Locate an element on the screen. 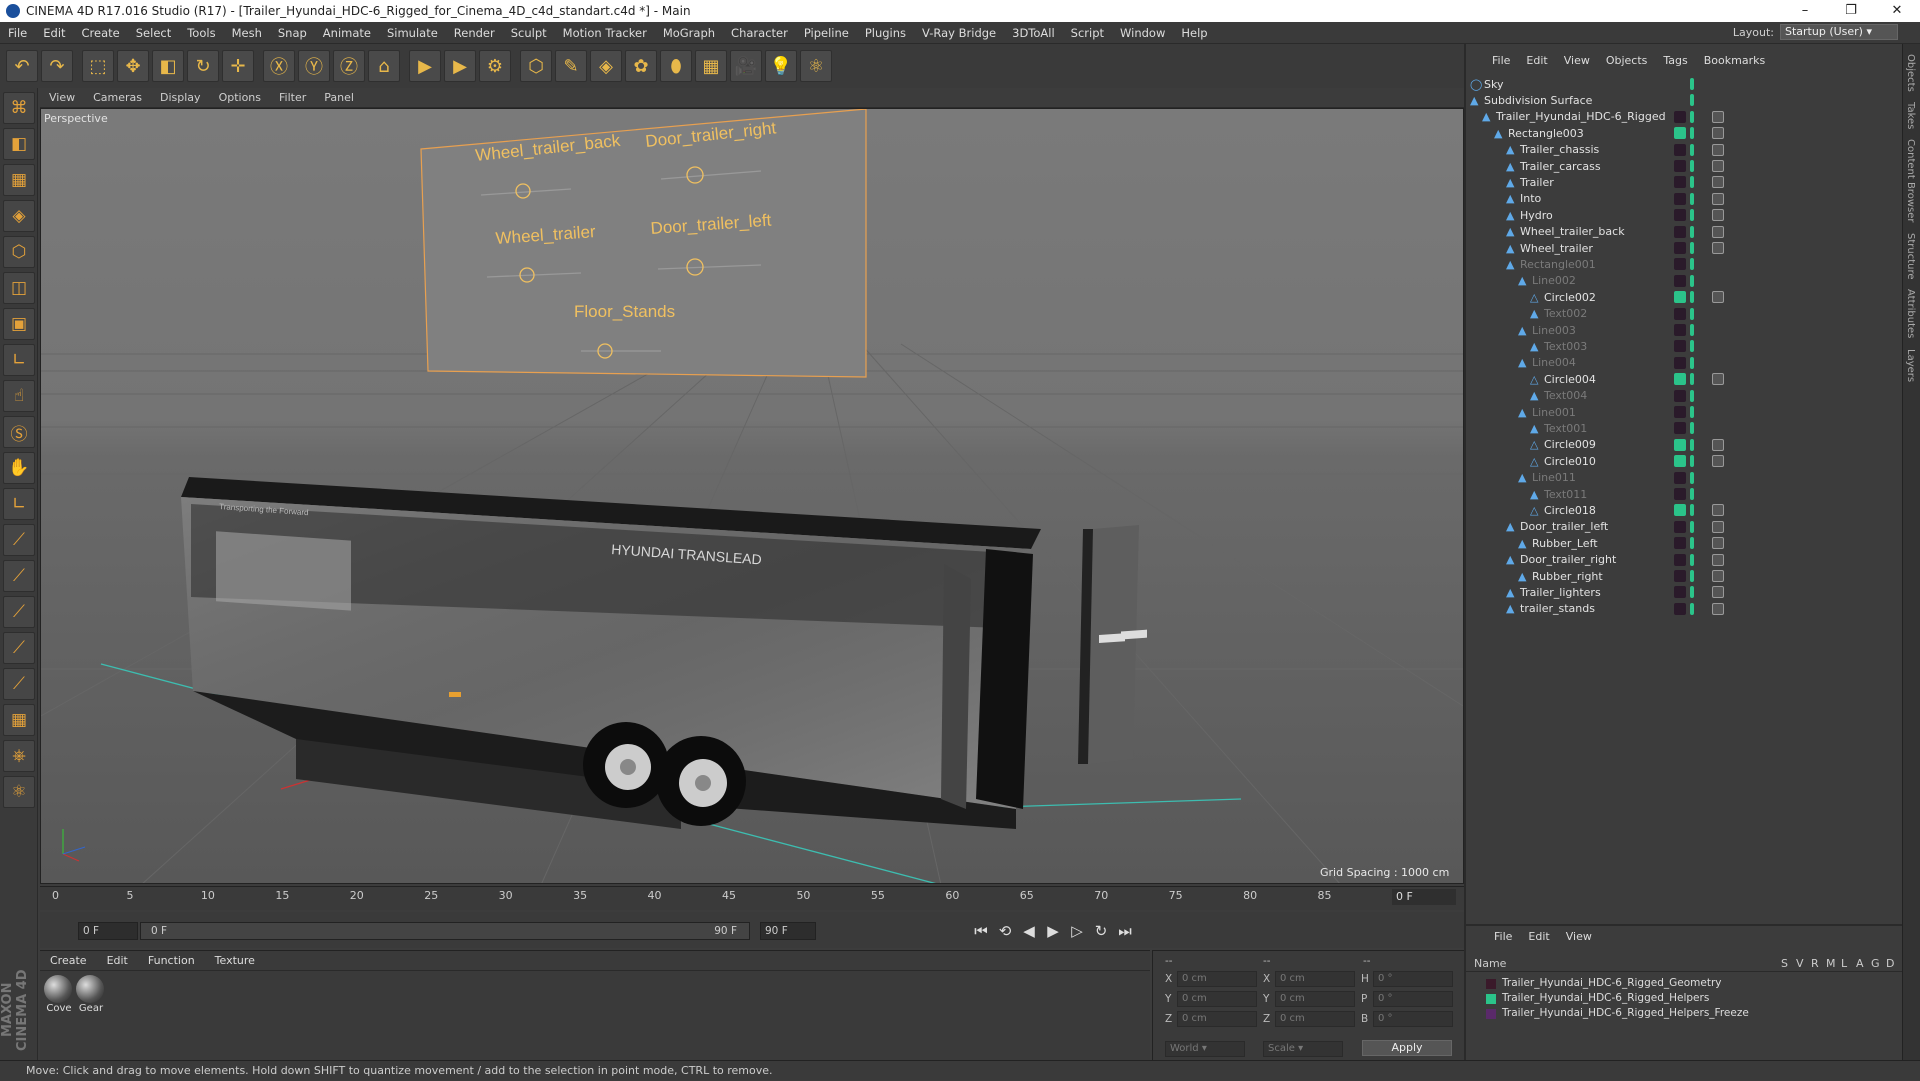 Image resolution: width=1920 pixels, height=1081 pixels. spline-icon: ⟋ is located at coordinates (19, 684).